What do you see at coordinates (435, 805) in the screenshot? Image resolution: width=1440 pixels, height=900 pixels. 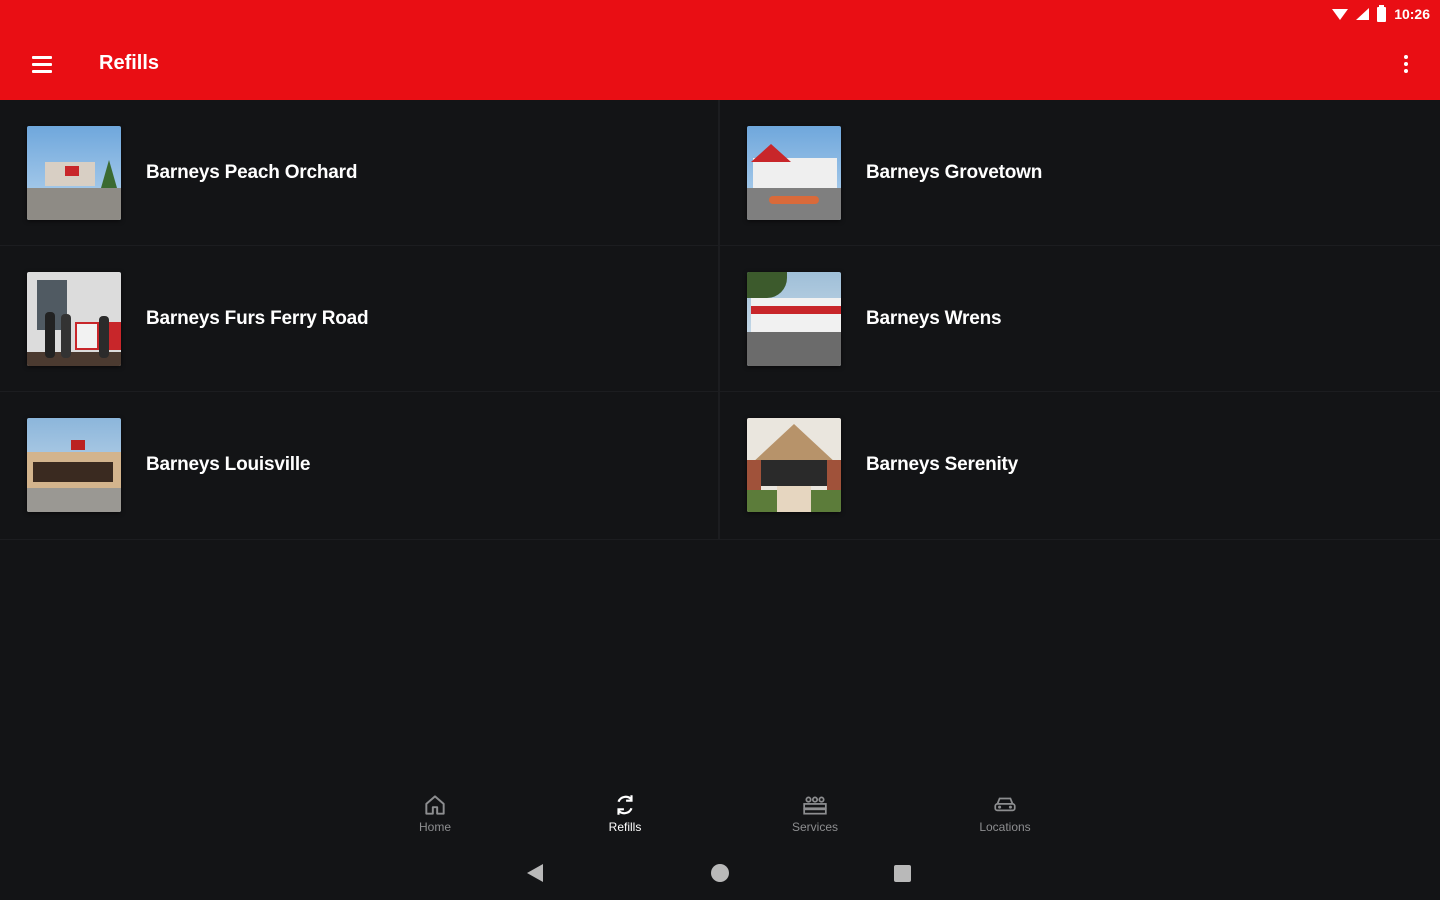 I see `home-icon` at bounding box center [435, 805].